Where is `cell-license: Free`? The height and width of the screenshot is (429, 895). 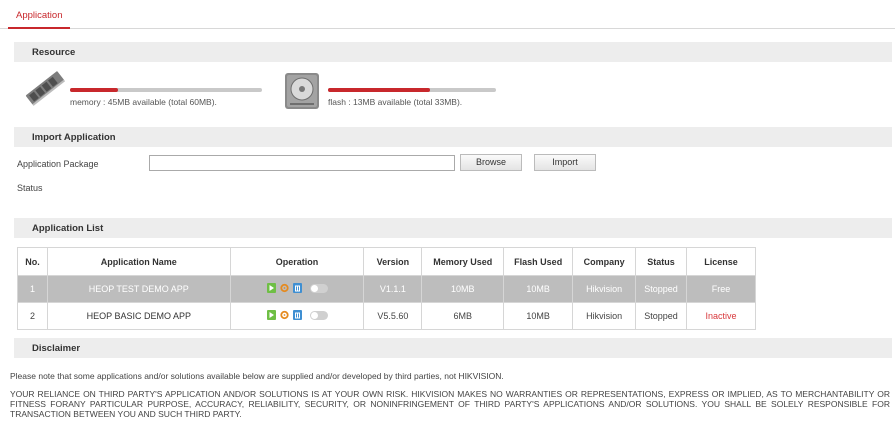 cell-license: Free is located at coordinates (721, 289).